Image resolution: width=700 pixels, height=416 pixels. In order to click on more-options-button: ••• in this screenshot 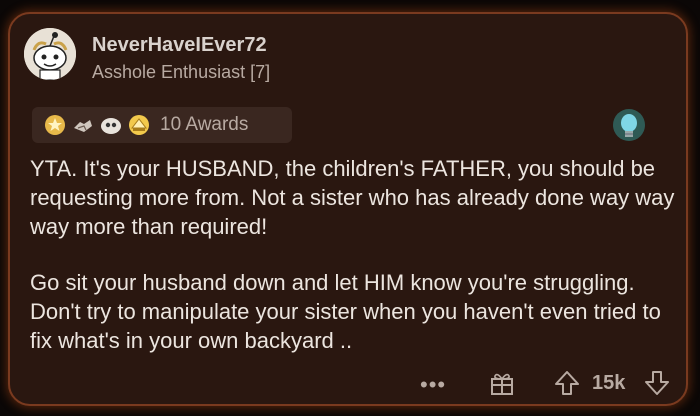, I will do `click(433, 385)`.